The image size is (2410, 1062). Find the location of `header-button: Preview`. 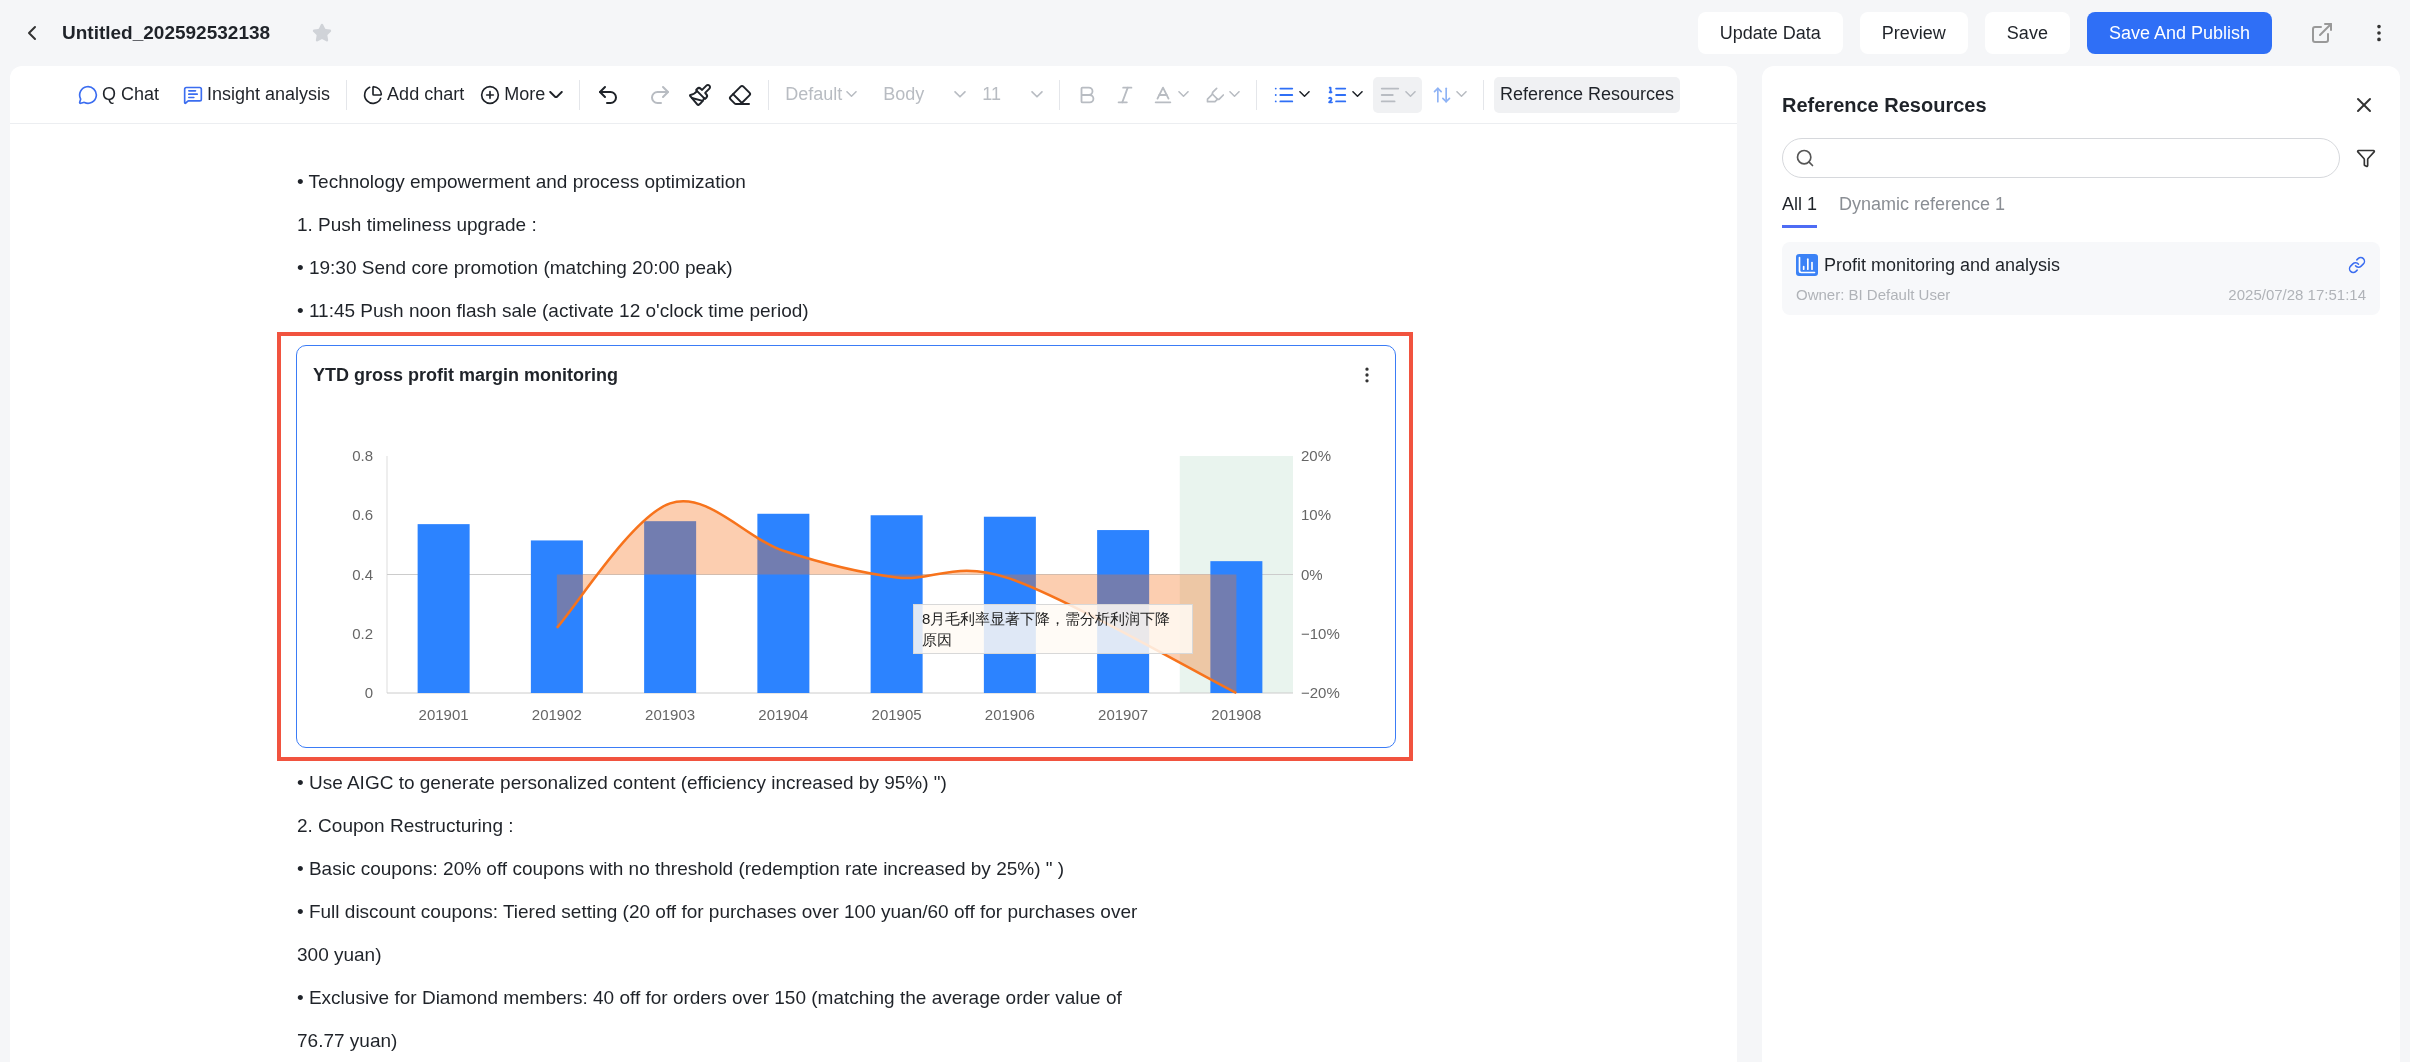

header-button: Preview is located at coordinates (1913, 33).